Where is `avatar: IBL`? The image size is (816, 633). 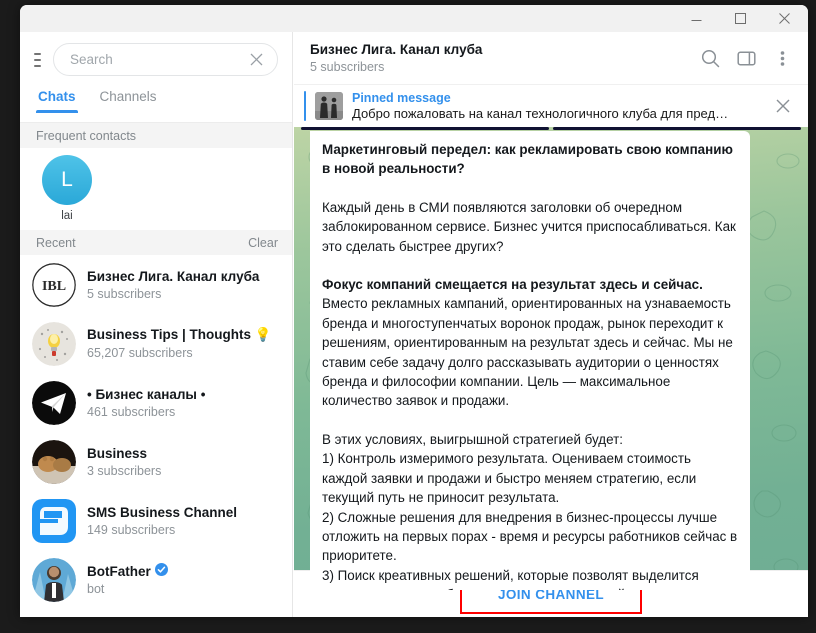
avatar: IBL is located at coordinates (54, 284).